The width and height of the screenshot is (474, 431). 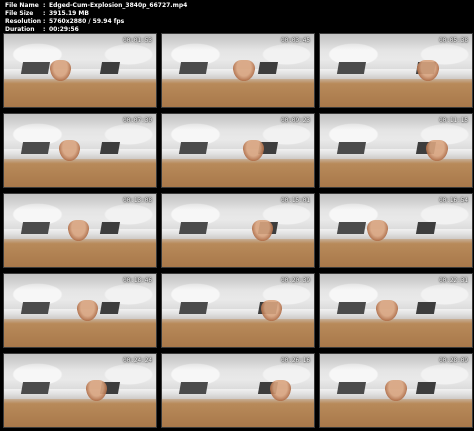 I want to click on thumbnail-timestamp: 00:03:45, so click(x=295, y=40).